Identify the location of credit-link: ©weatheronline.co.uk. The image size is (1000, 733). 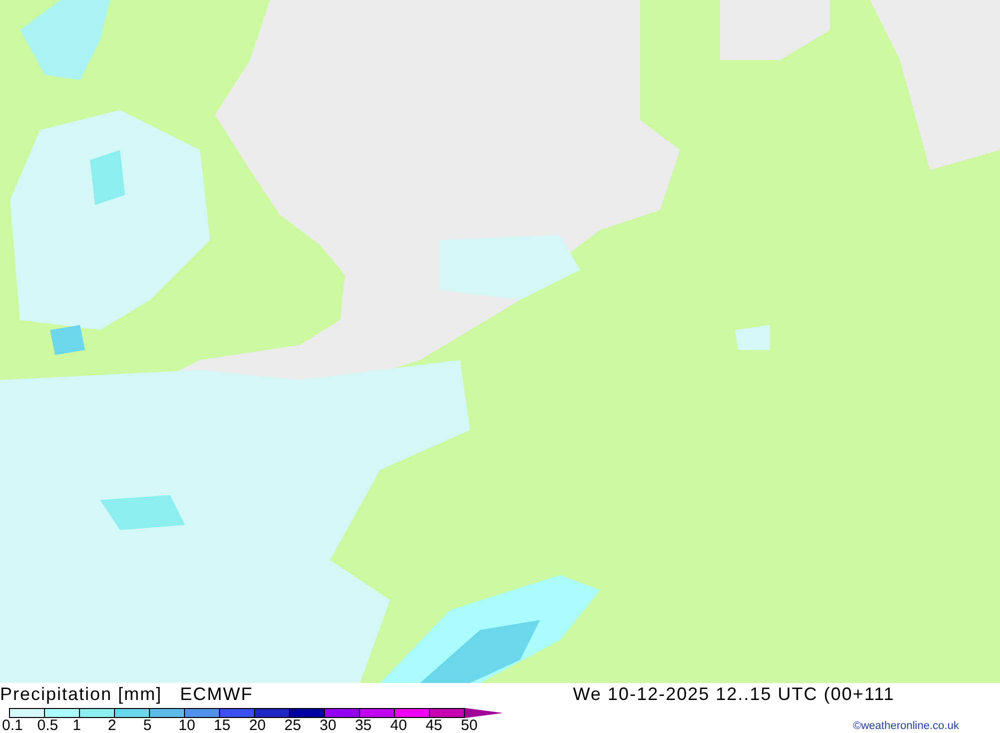
(906, 725).